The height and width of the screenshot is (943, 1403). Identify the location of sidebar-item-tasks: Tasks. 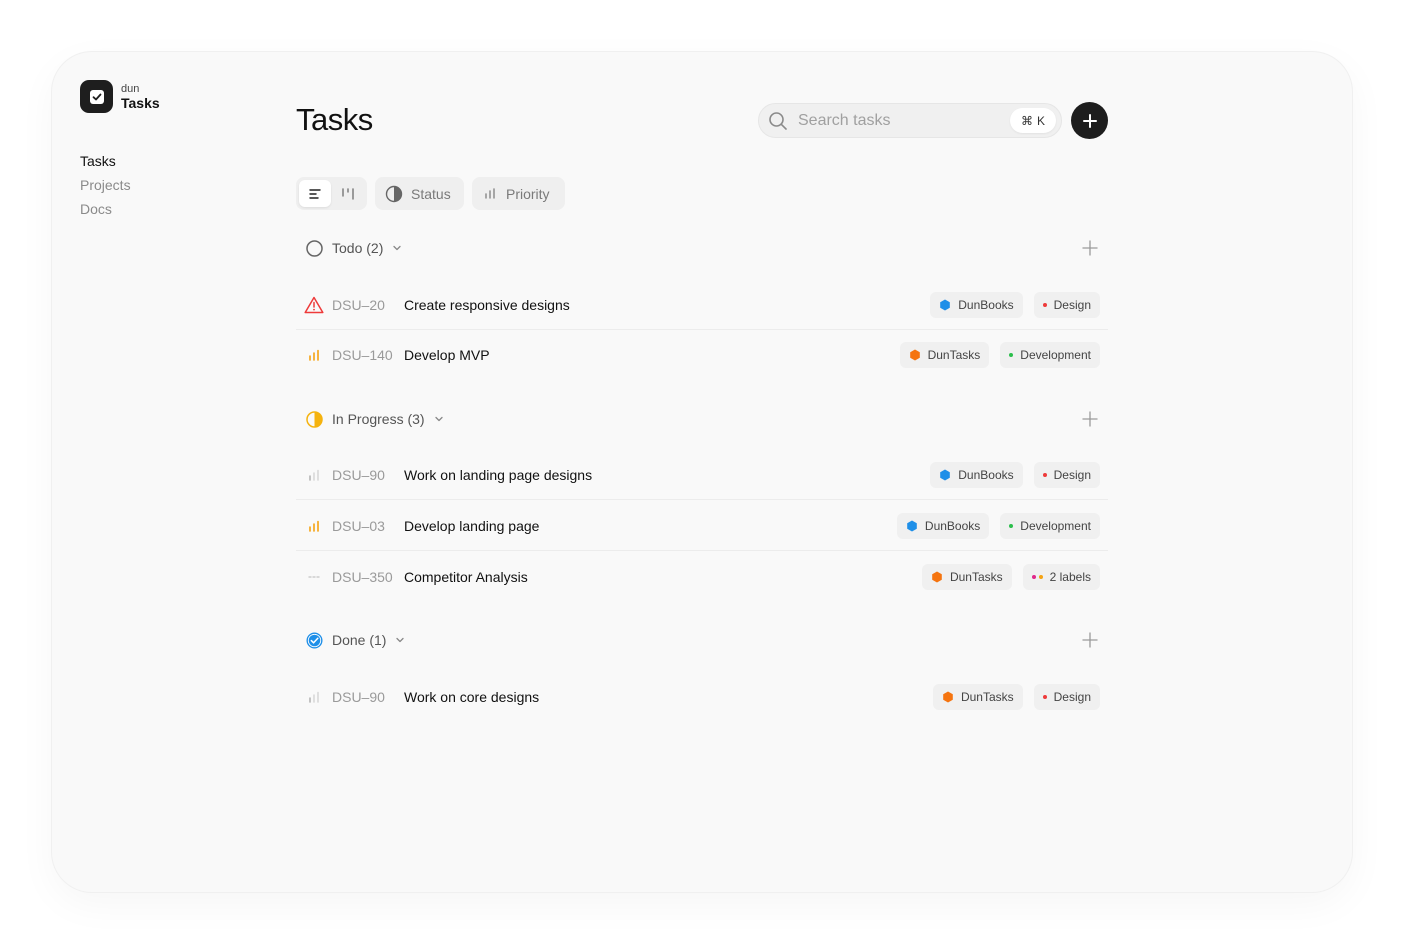
(105, 162).